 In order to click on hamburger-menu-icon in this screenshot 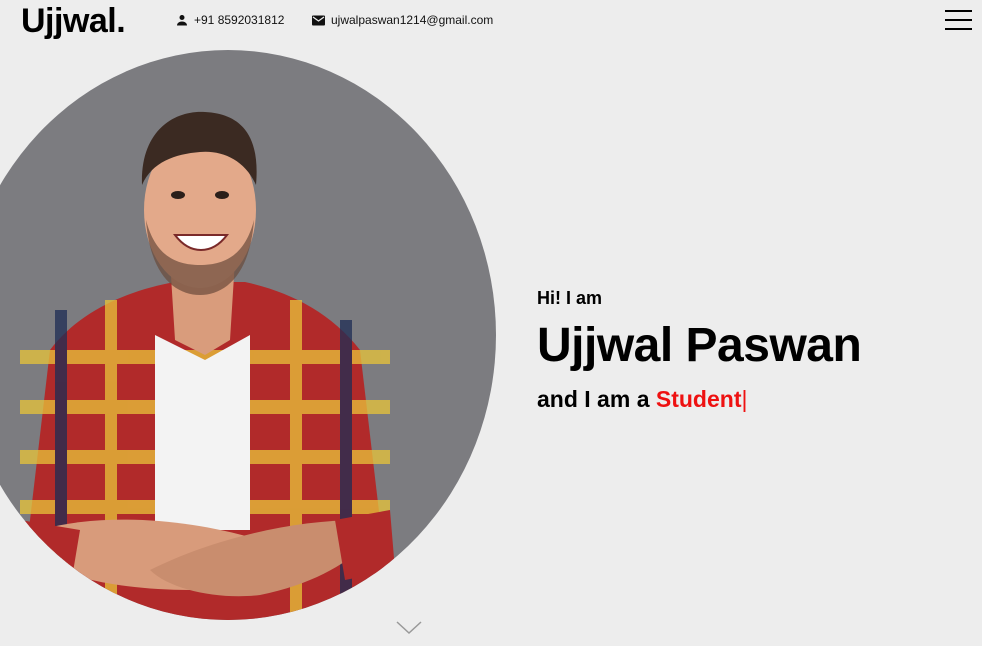, I will do `click(959, 20)`.